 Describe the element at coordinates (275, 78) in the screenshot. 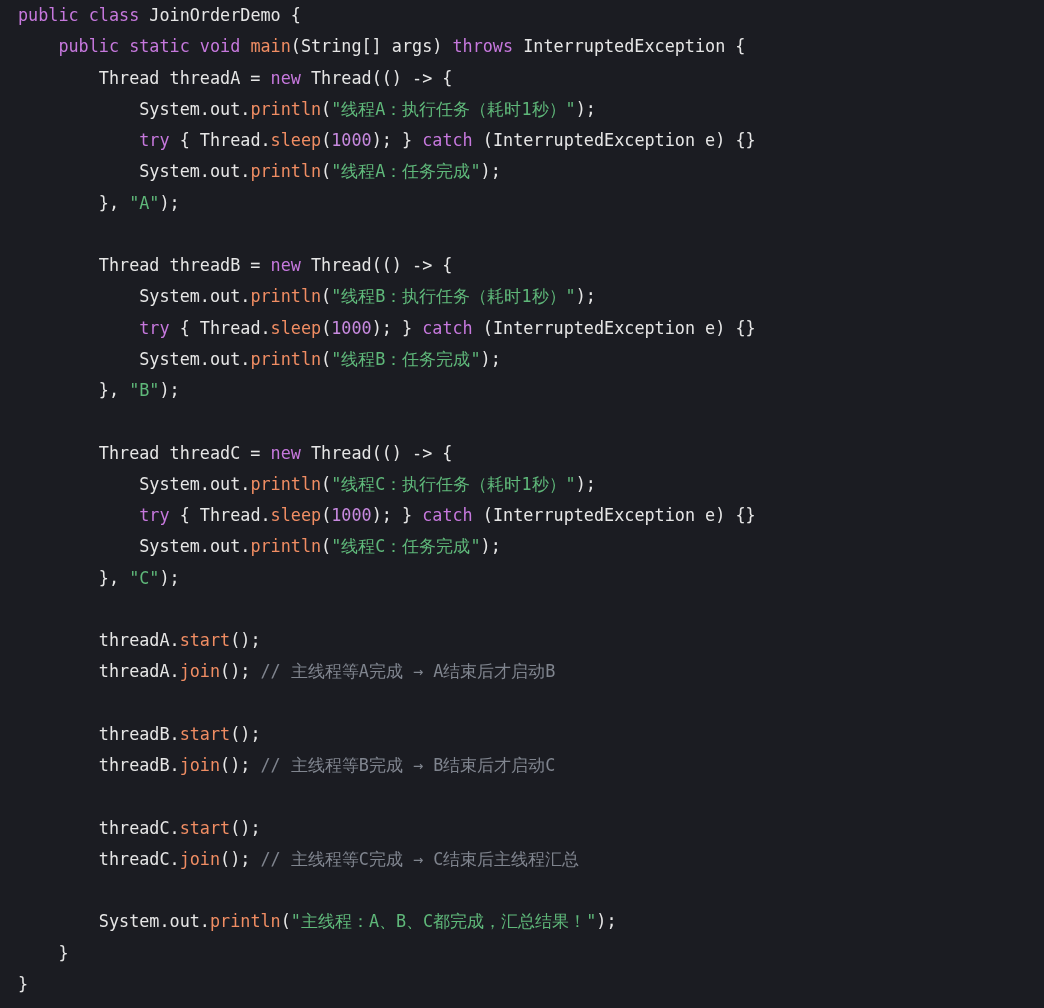

I see `code-line: Thread threadA = new Thread(() -> {` at that location.